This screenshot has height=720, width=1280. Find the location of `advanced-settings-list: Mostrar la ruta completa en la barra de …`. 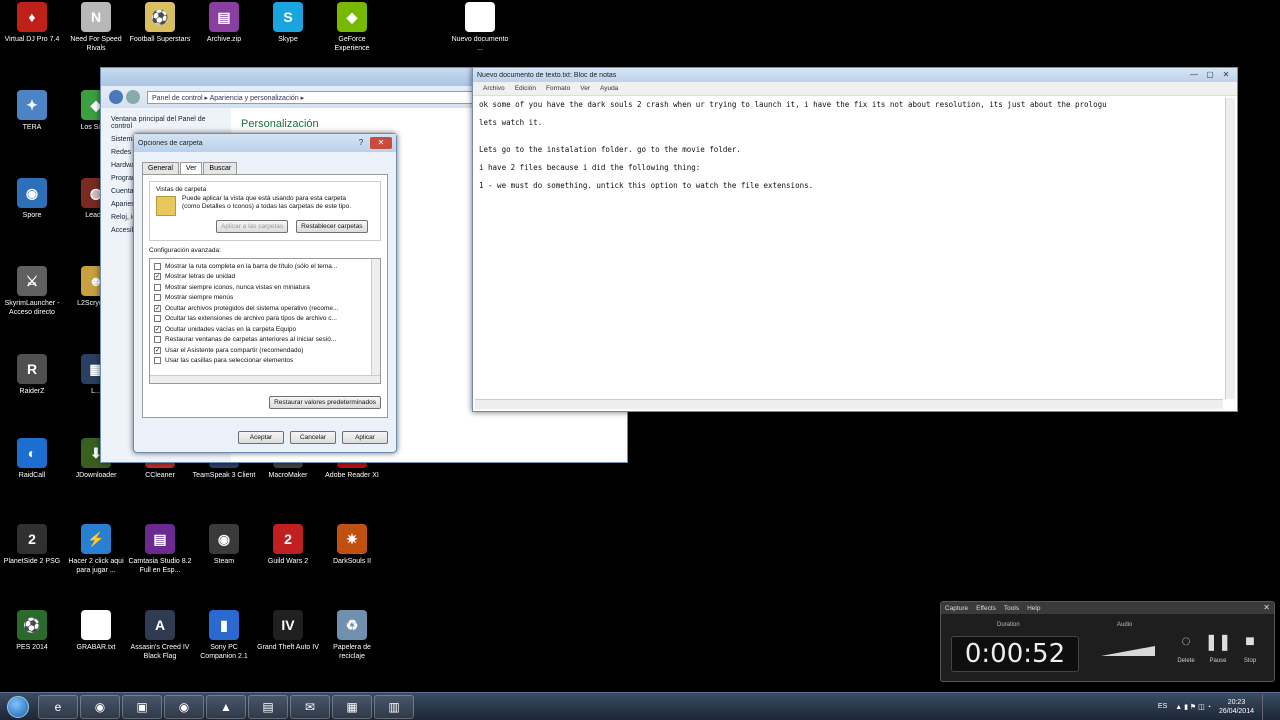

advanced-settings-list: Mostrar la ruta completa en la barra de … is located at coordinates (265, 321).